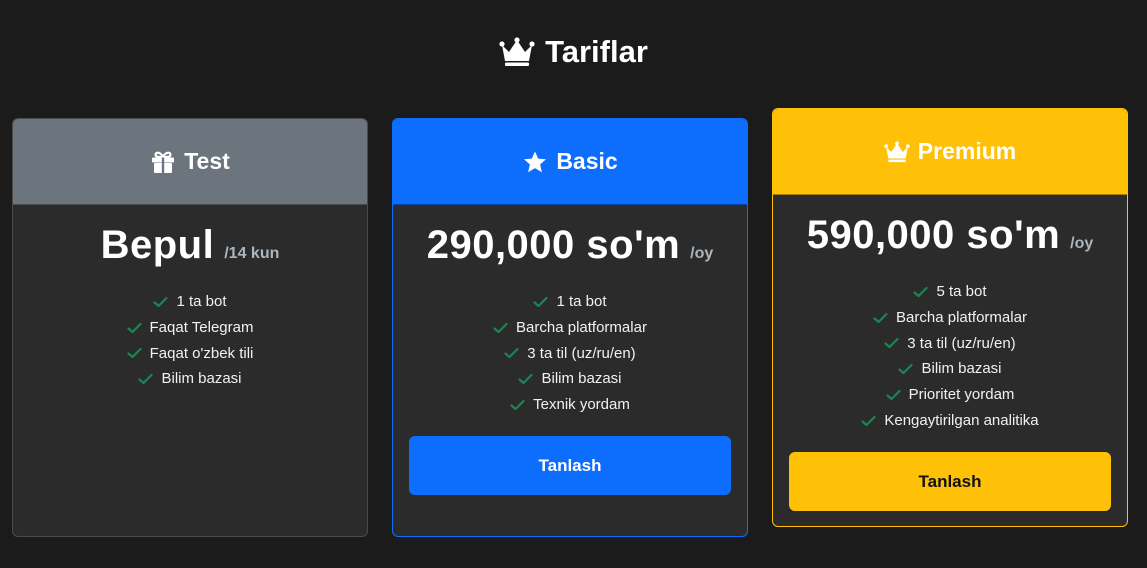 This screenshot has width=1147, height=568. Describe the element at coordinates (553, 245) in the screenshot. I see `plan-price: 290,000 so'm` at that location.